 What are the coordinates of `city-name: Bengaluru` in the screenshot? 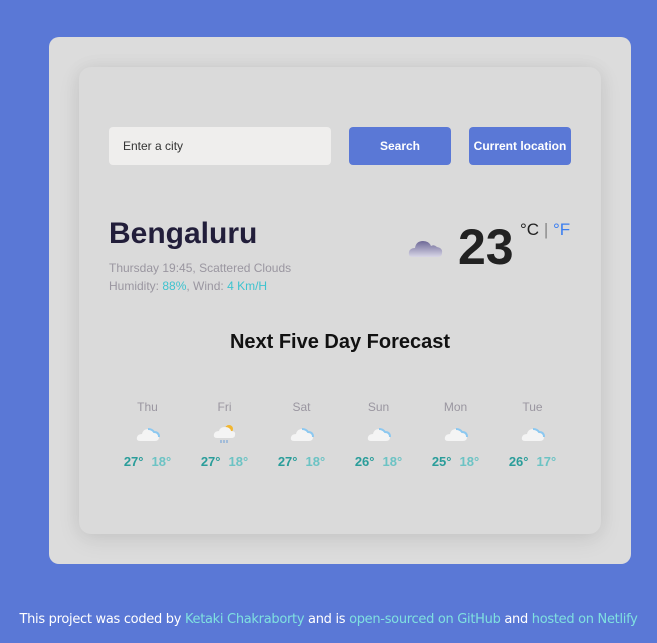 It's located at (183, 233).